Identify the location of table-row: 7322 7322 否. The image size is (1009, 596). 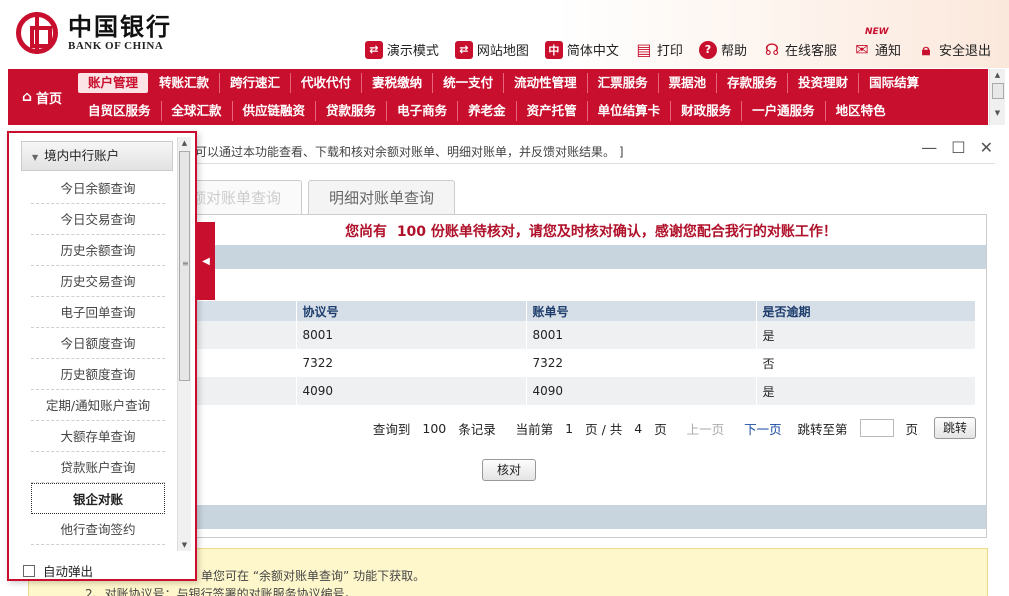
(586, 363).